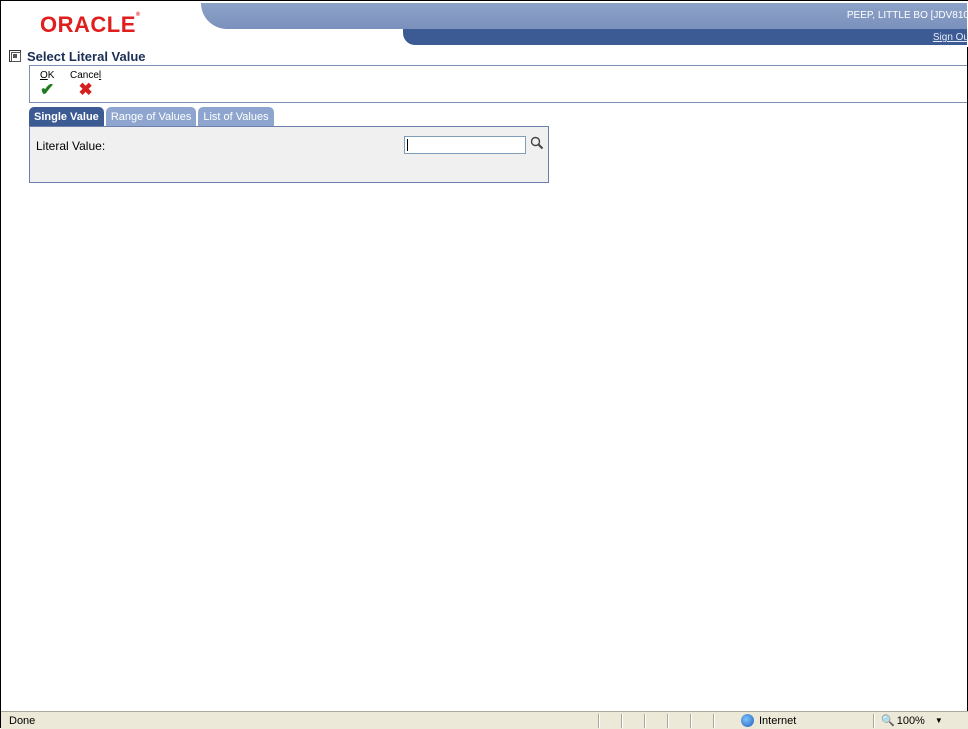  Describe the element at coordinates (950, 37) in the screenshot. I see `sign-out-link: Sign Ou` at that location.